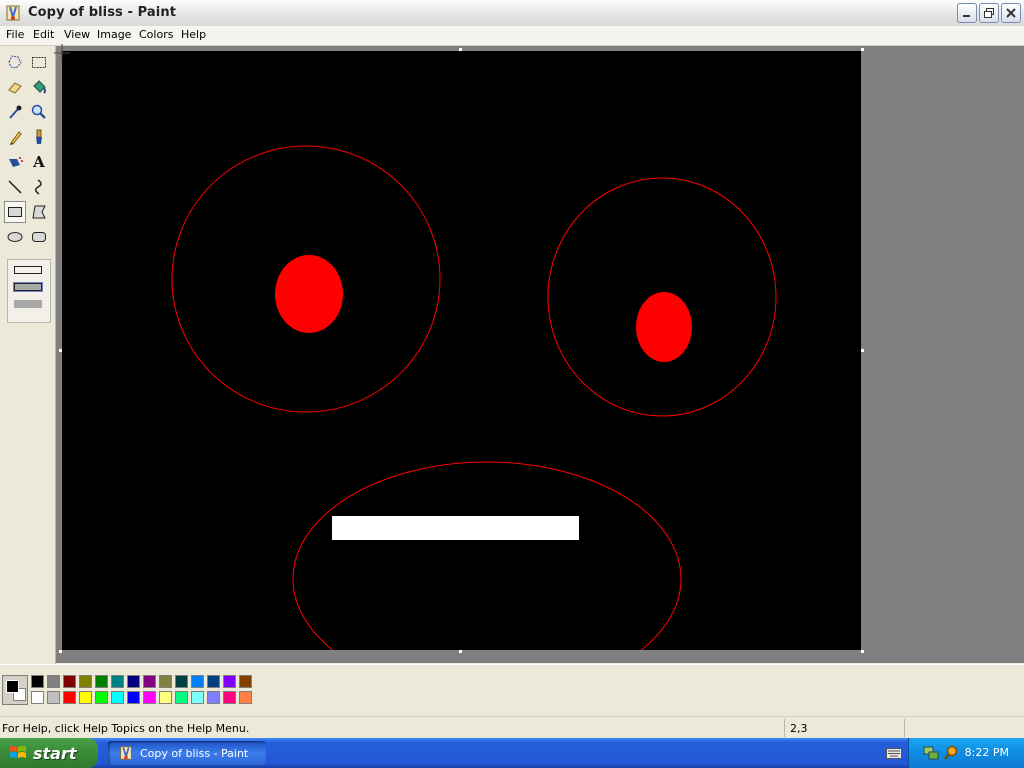  Describe the element at coordinates (989, 13) in the screenshot. I see `restore-button` at that location.